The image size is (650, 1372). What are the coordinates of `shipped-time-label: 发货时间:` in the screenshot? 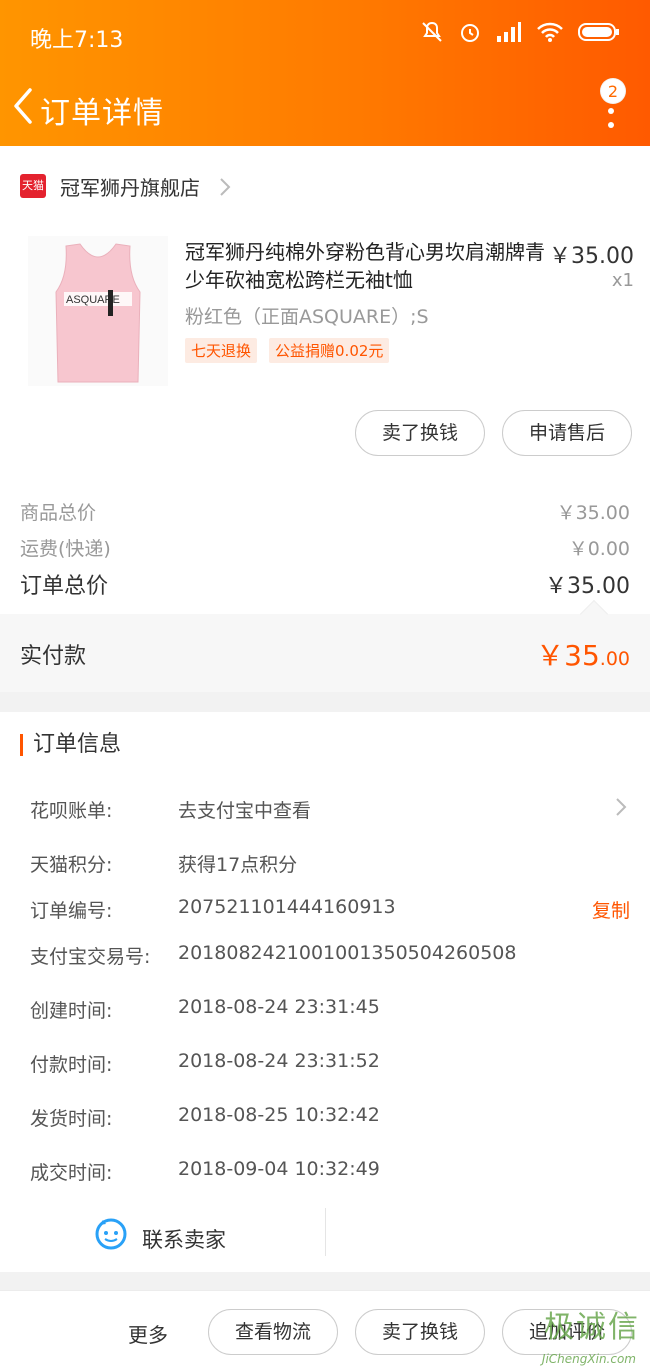 It's located at (71, 1119).